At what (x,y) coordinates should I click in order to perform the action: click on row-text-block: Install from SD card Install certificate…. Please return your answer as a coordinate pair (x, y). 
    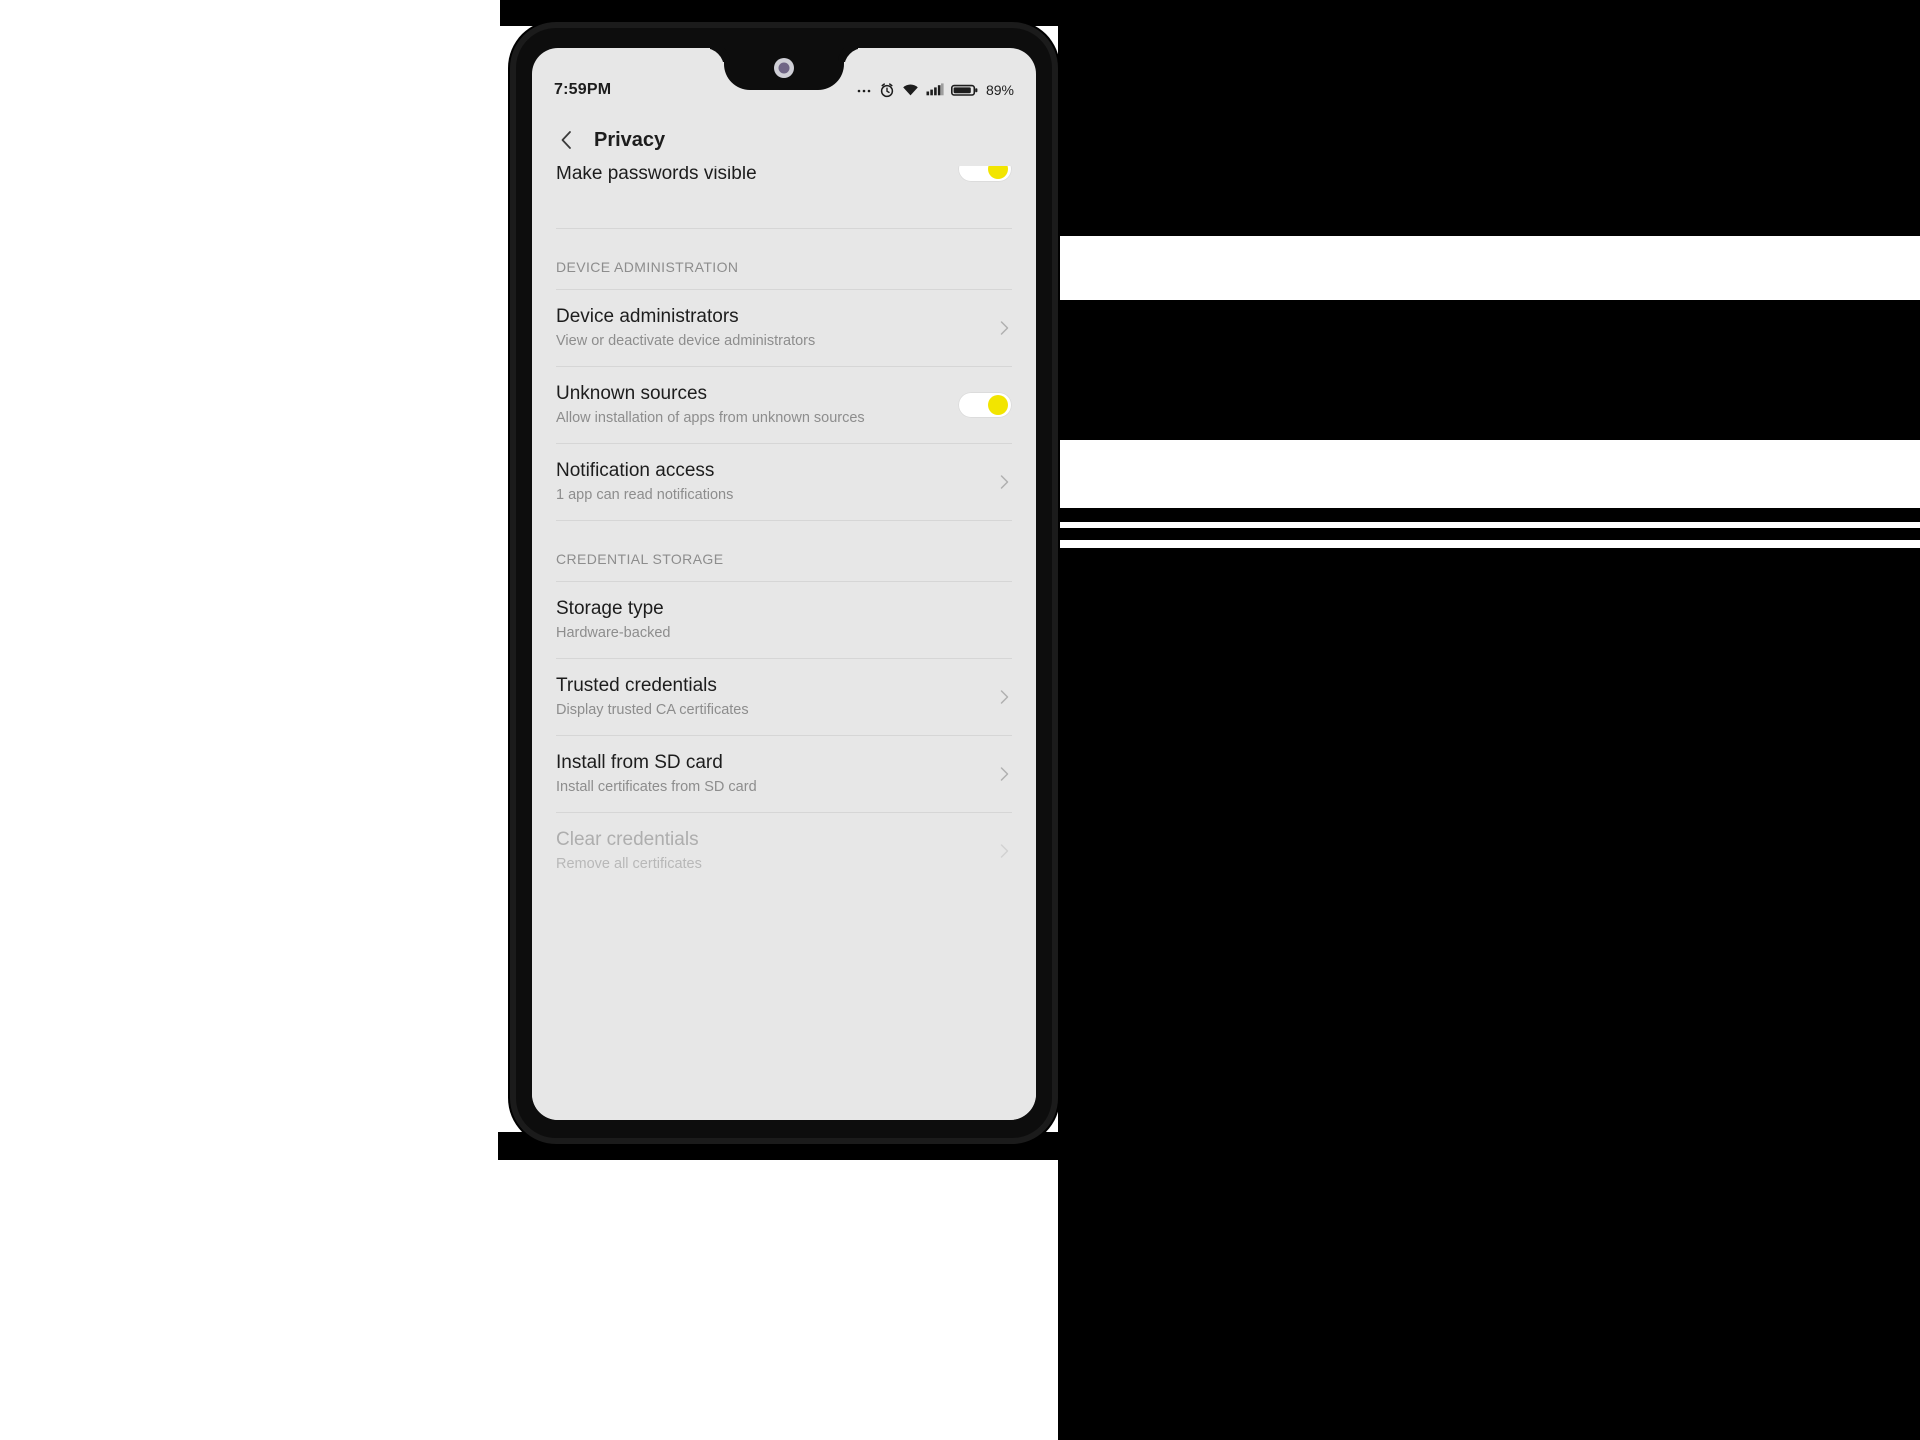
    Looking at the image, I should click on (769, 774).